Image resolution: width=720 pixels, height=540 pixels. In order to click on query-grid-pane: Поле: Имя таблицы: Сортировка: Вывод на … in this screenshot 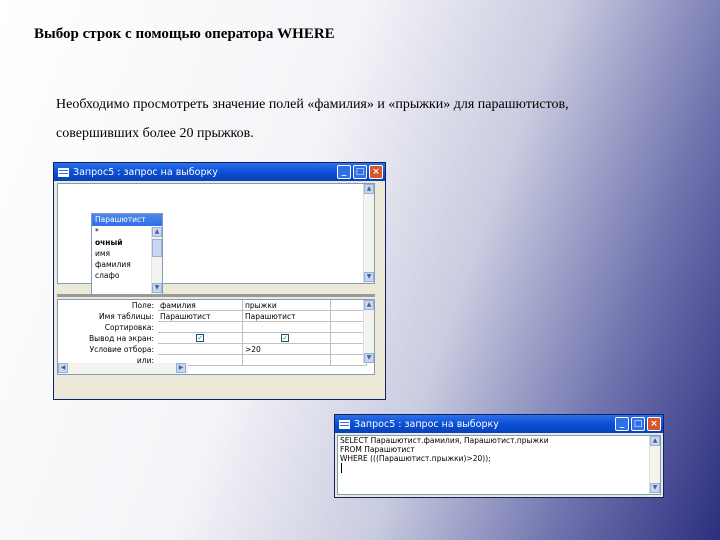, I will do `click(216, 337)`.